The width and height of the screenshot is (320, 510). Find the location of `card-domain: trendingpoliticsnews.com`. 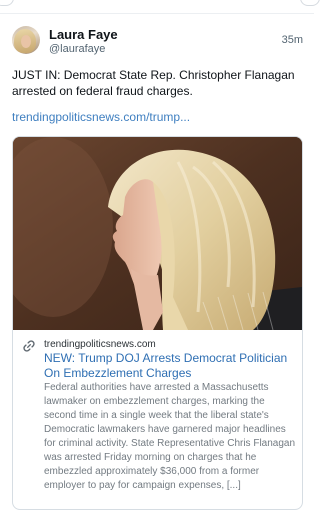

card-domain: trendingpoliticsnews.com is located at coordinates (100, 344).